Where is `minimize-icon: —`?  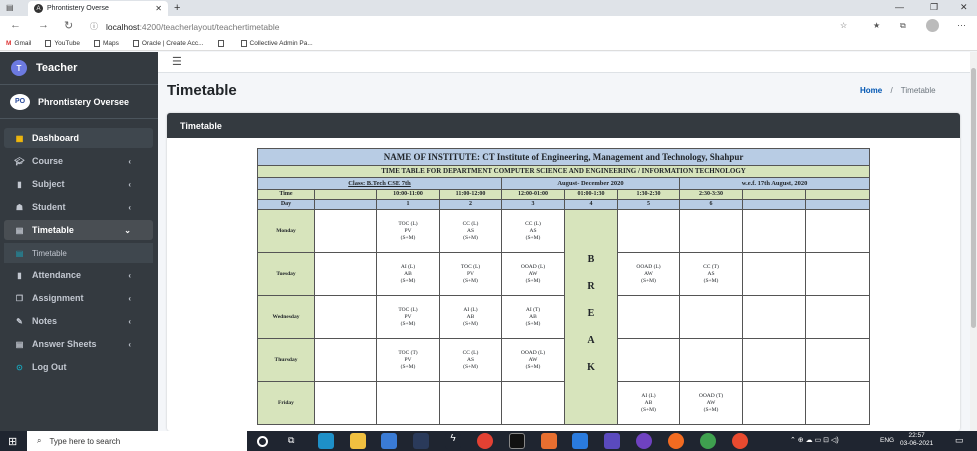
minimize-icon: — is located at coordinates (899, 7).